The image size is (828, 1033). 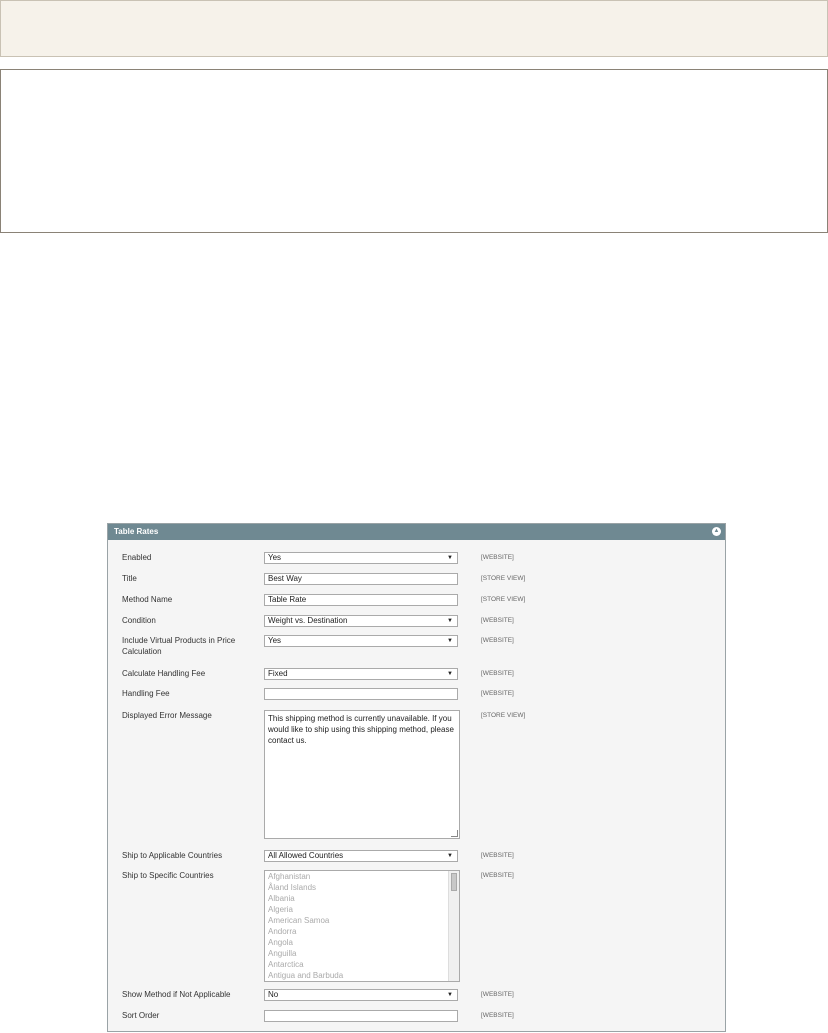 I want to click on handling-fee-label: Handling Fee, so click(x=146, y=693).